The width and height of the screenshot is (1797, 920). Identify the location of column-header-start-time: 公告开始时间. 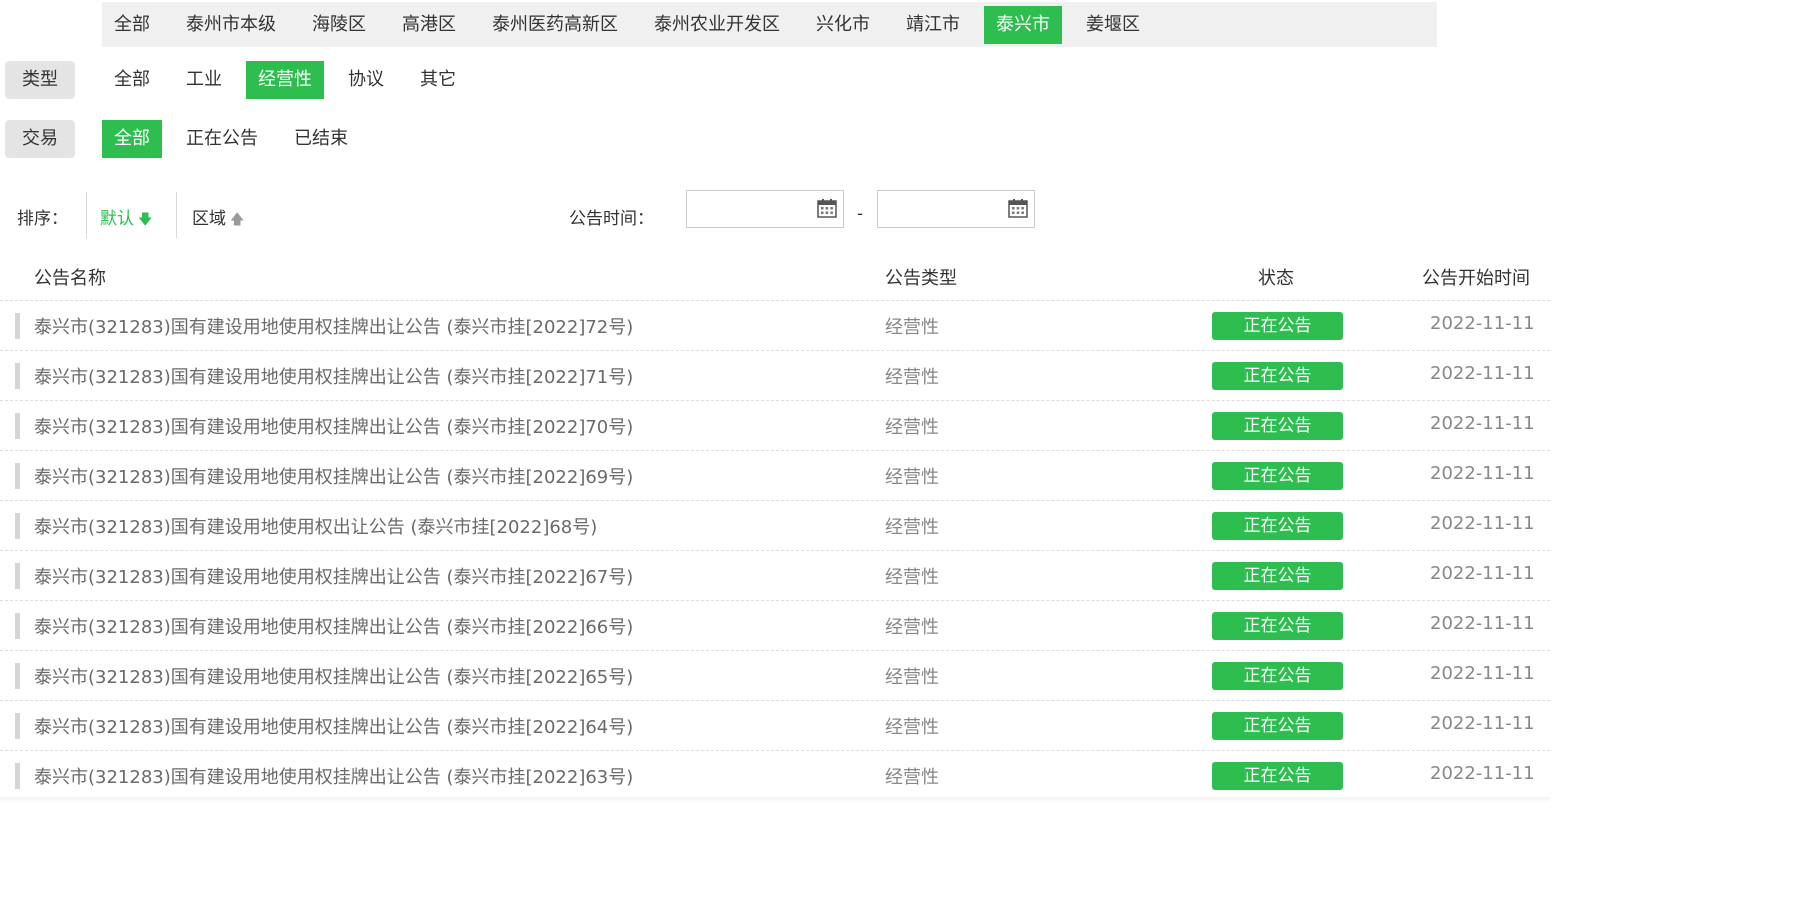
(1476, 278).